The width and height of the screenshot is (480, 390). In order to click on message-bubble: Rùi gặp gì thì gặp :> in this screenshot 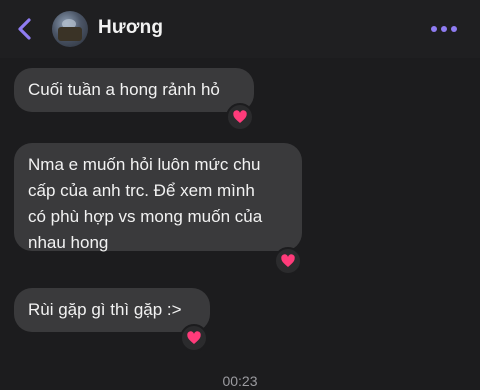, I will do `click(112, 310)`.